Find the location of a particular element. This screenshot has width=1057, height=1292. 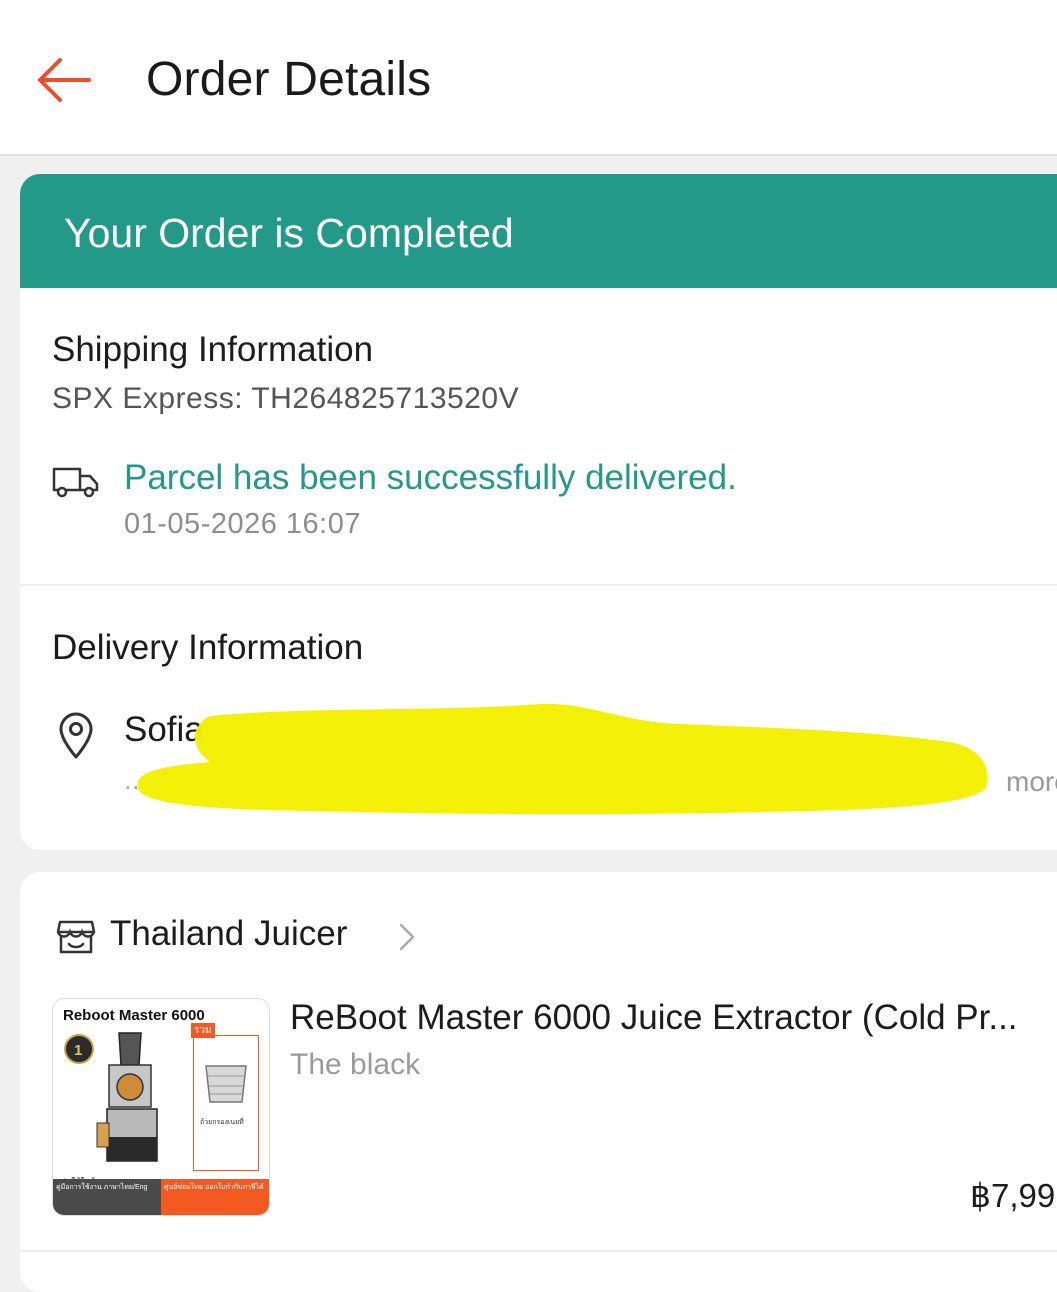

back-button is located at coordinates (63, 80).